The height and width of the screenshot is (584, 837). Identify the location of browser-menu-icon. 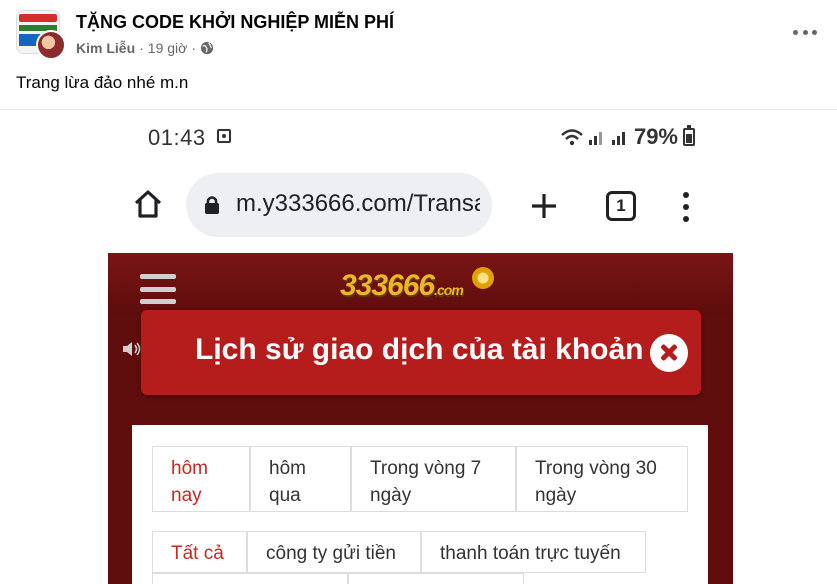
(686, 207).